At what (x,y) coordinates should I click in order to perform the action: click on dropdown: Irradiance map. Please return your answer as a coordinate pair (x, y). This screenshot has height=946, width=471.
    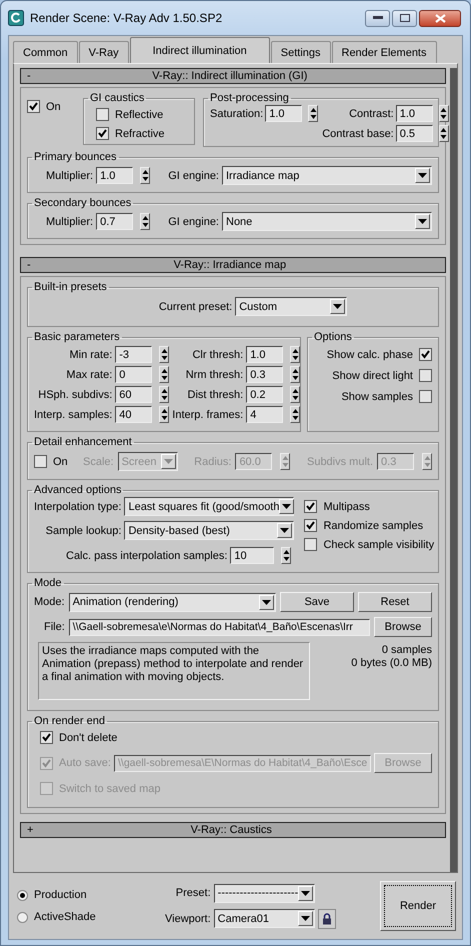
    Looking at the image, I should click on (327, 175).